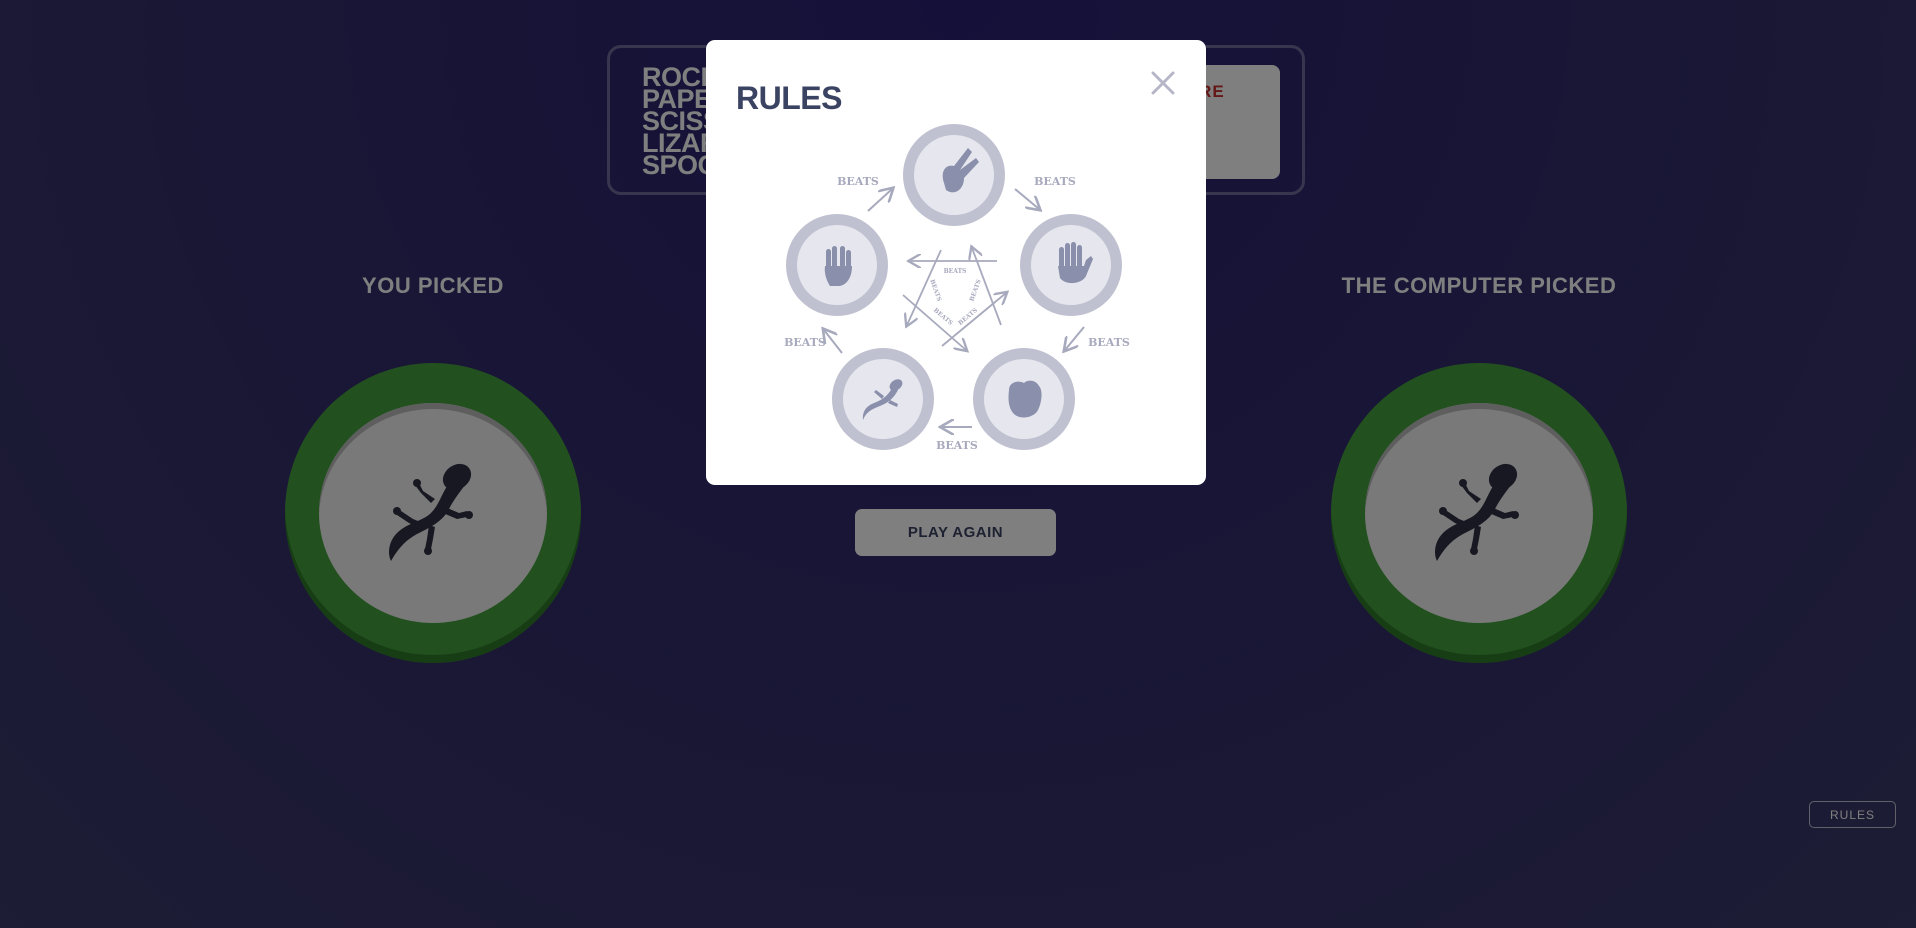 The height and width of the screenshot is (928, 1916). Describe the element at coordinates (1071, 265) in the screenshot. I see `rule-token-paper` at that location.